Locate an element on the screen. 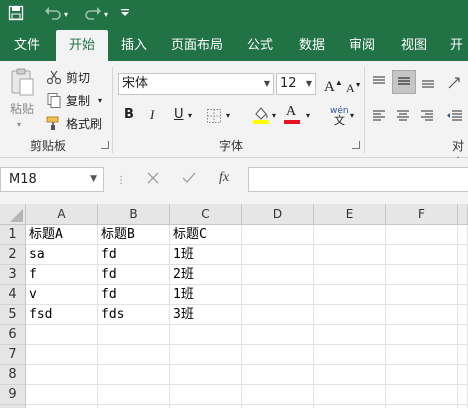 The width and height of the screenshot is (468, 408). tab-data: 数据 is located at coordinates (312, 45).